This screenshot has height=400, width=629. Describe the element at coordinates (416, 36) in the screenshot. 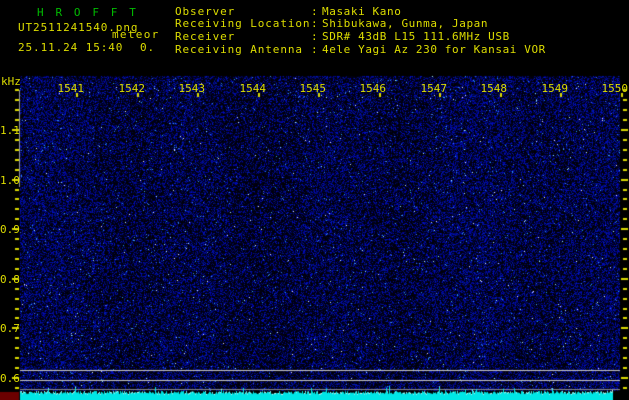

I see `info-value-receiver: SDR# 43dB L15 111.6MHz USB` at that location.